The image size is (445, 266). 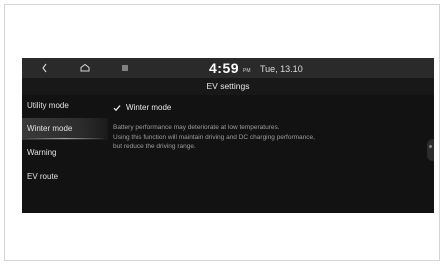 I want to click on status-bar: 4:59 PM Tue, 13.10, so click(x=228, y=68).